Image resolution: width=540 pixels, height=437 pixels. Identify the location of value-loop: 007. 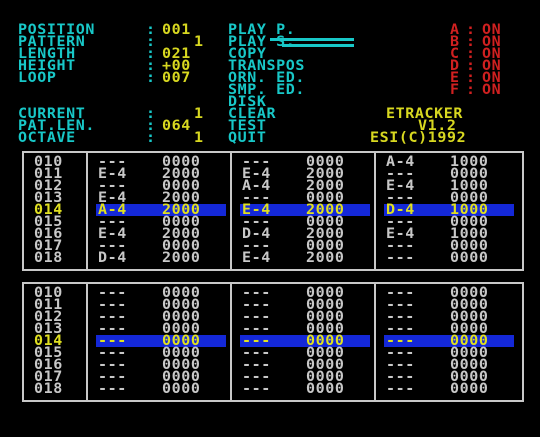
(176, 78).